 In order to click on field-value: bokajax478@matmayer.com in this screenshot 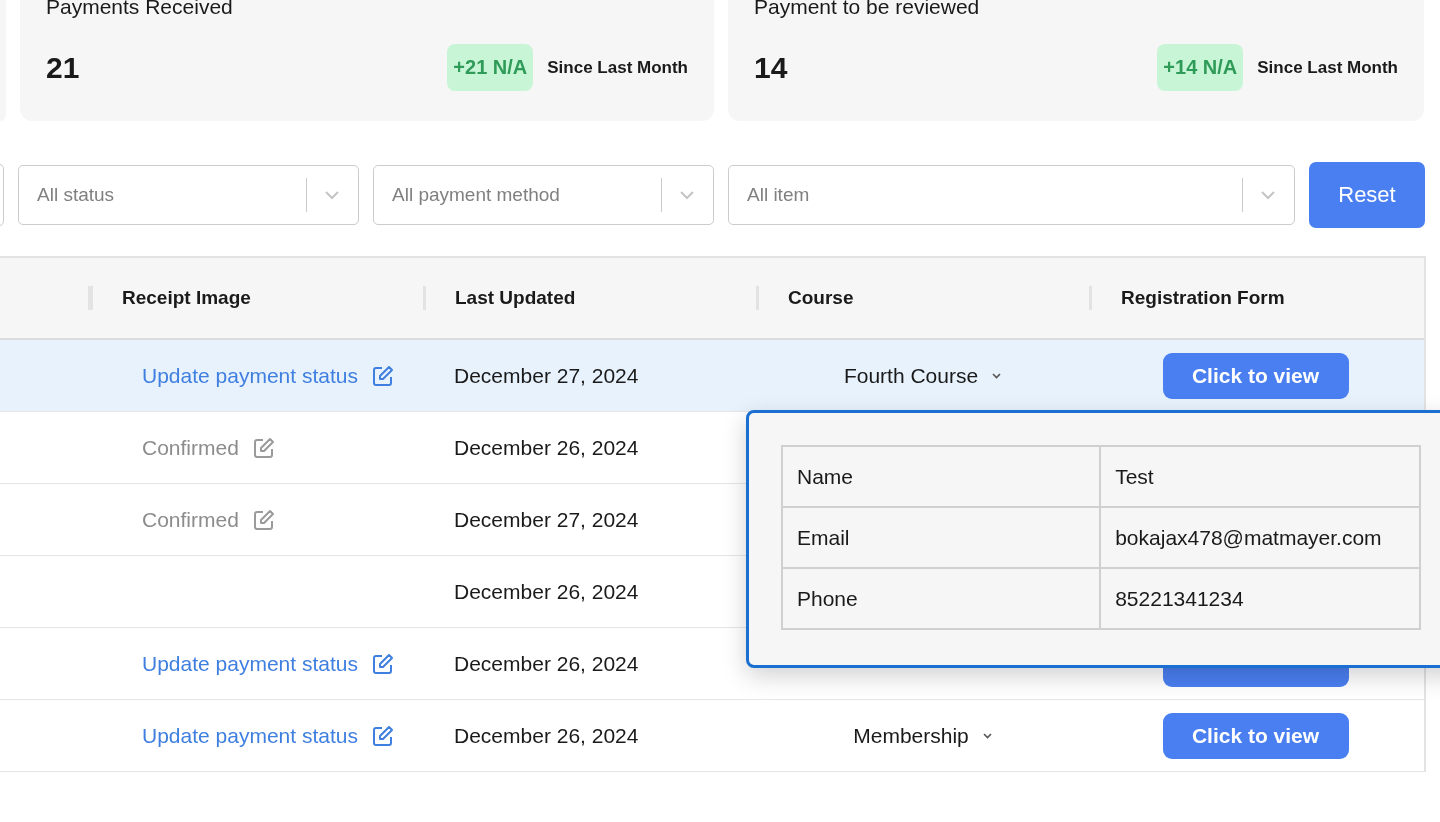, I will do `click(1248, 537)`.